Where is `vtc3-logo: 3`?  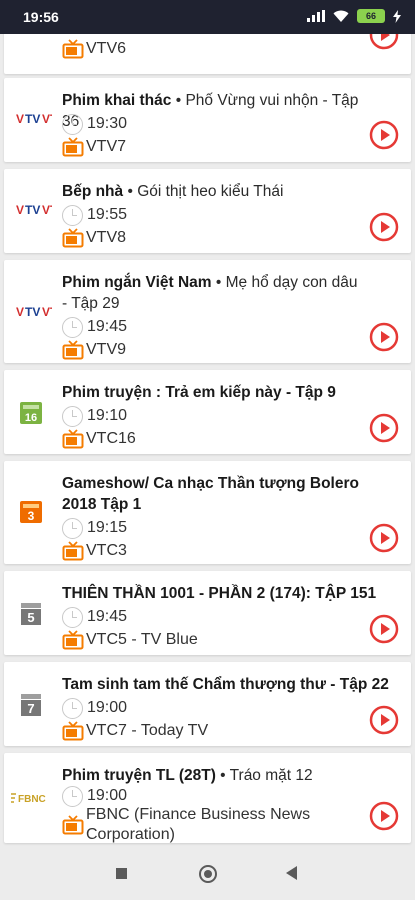 vtc3-logo: 3 is located at coordinates (31, 512).